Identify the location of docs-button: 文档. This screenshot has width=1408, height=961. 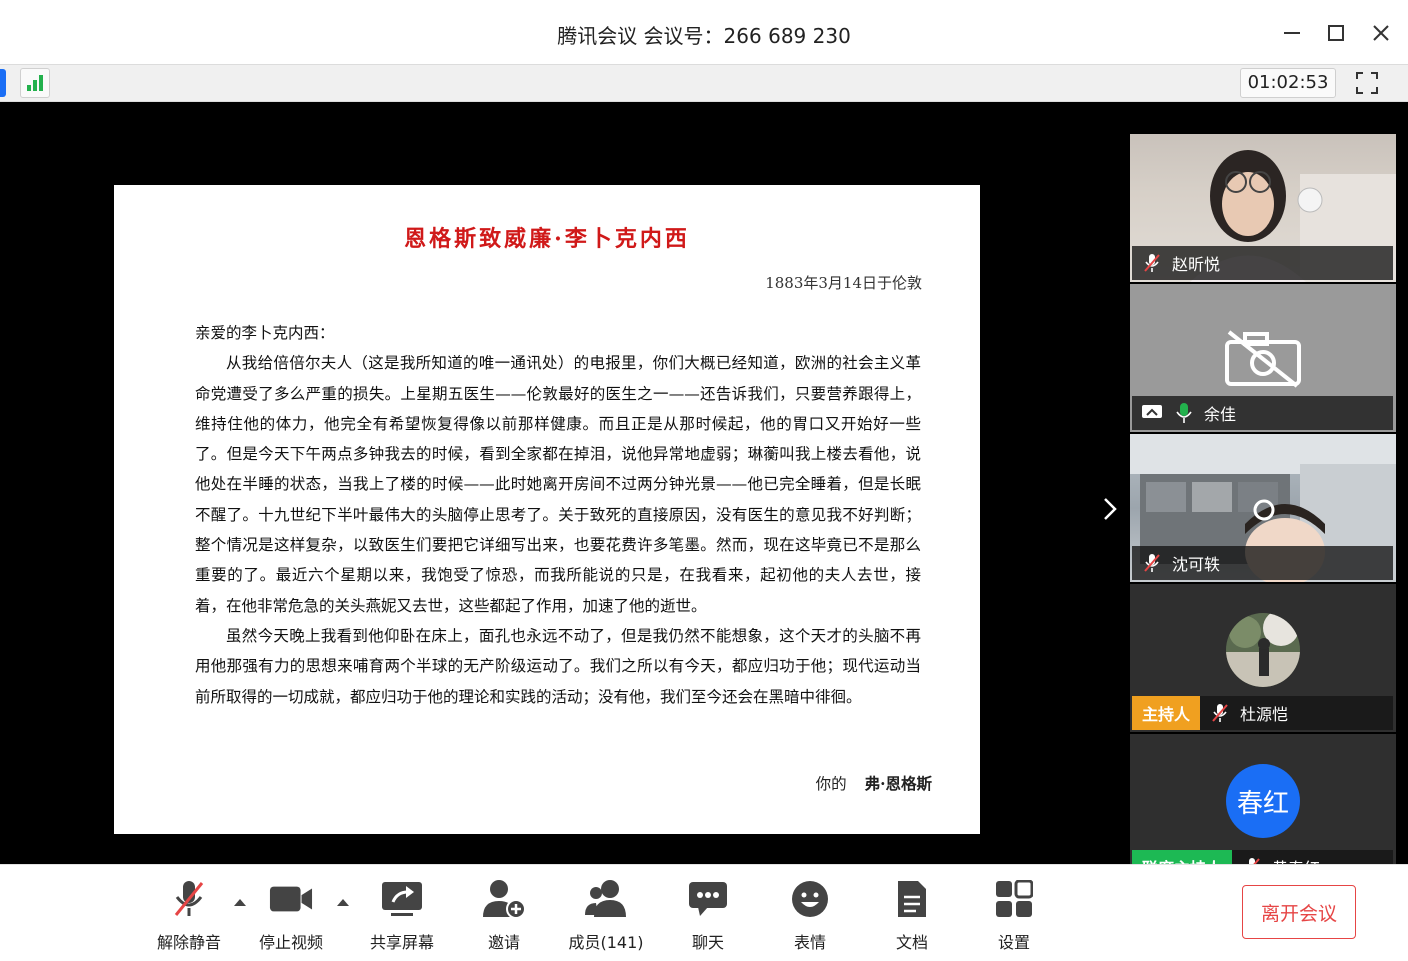
(912, 916).